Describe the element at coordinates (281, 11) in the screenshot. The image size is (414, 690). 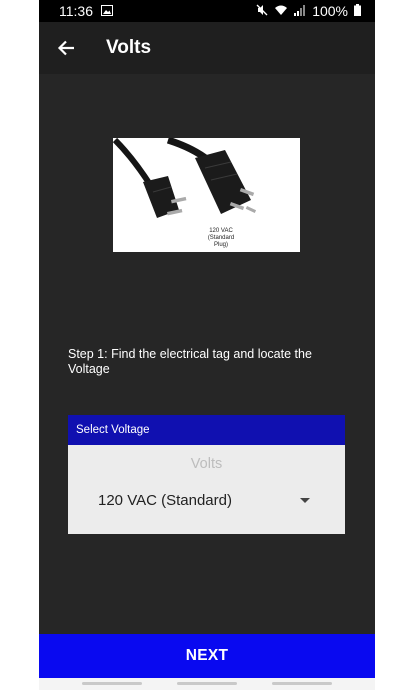
I see `wifi-icon` at that location.